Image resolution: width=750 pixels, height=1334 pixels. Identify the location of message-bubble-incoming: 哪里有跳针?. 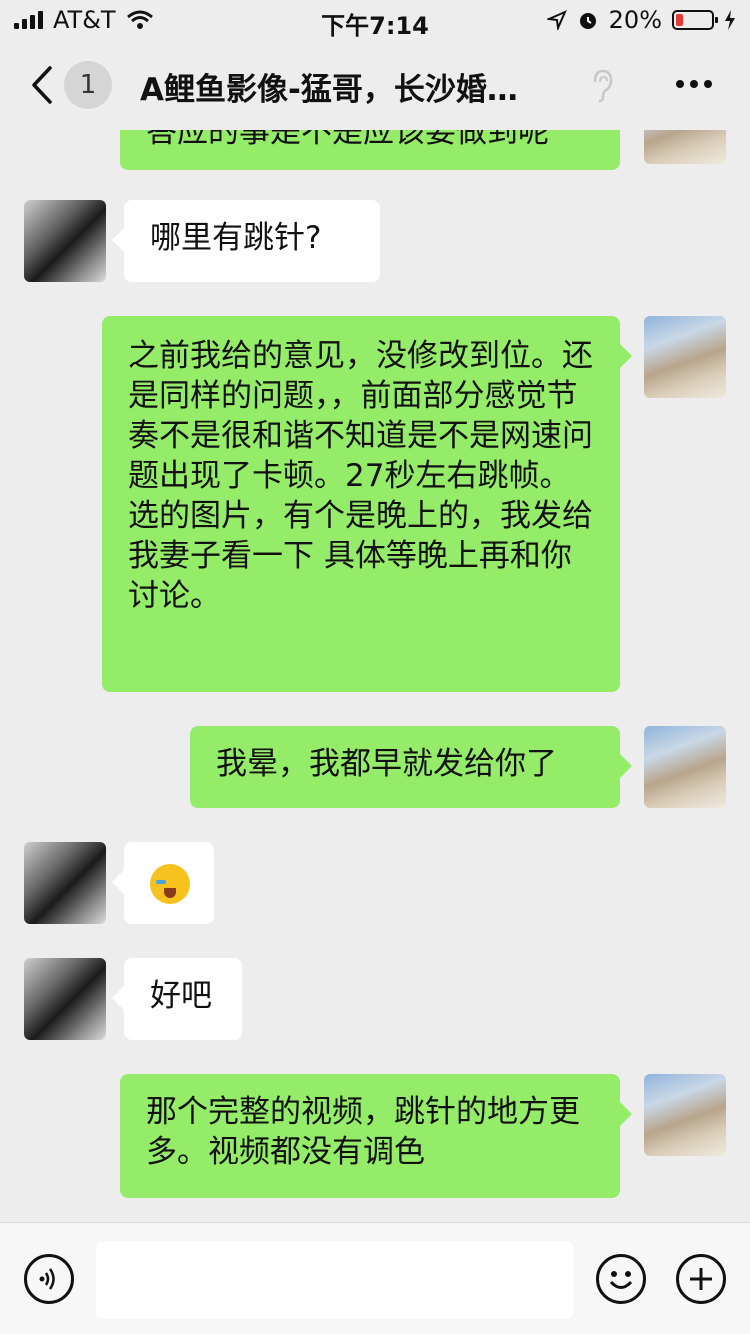
(246, 241).